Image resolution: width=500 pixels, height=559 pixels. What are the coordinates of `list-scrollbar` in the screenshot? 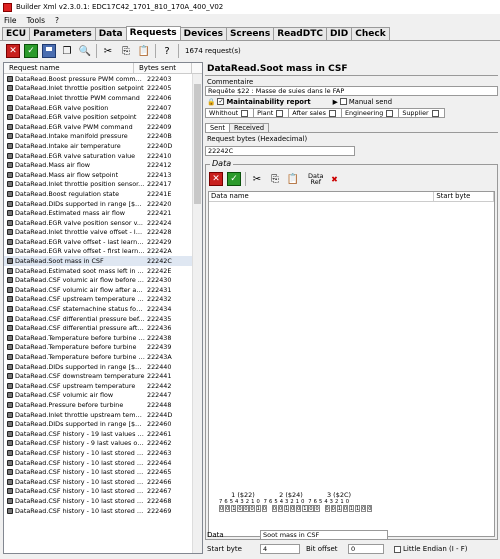 It's located at (197, 313).